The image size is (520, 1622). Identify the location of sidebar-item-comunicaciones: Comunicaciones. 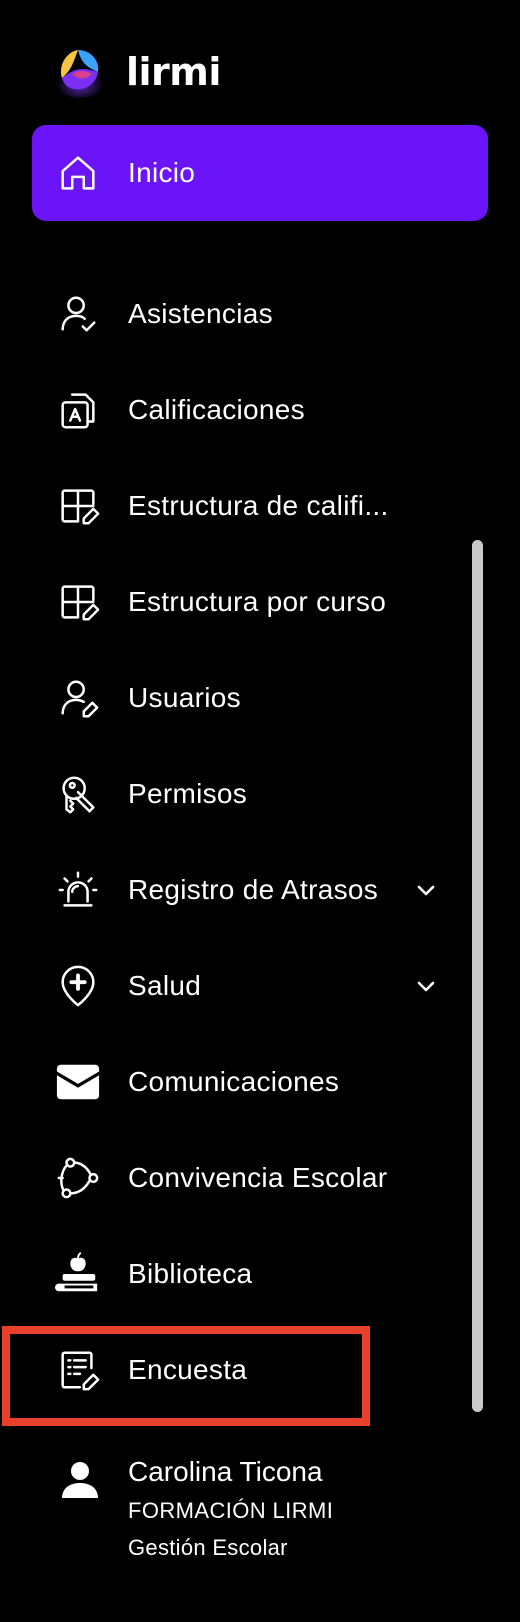
(260, 1082).